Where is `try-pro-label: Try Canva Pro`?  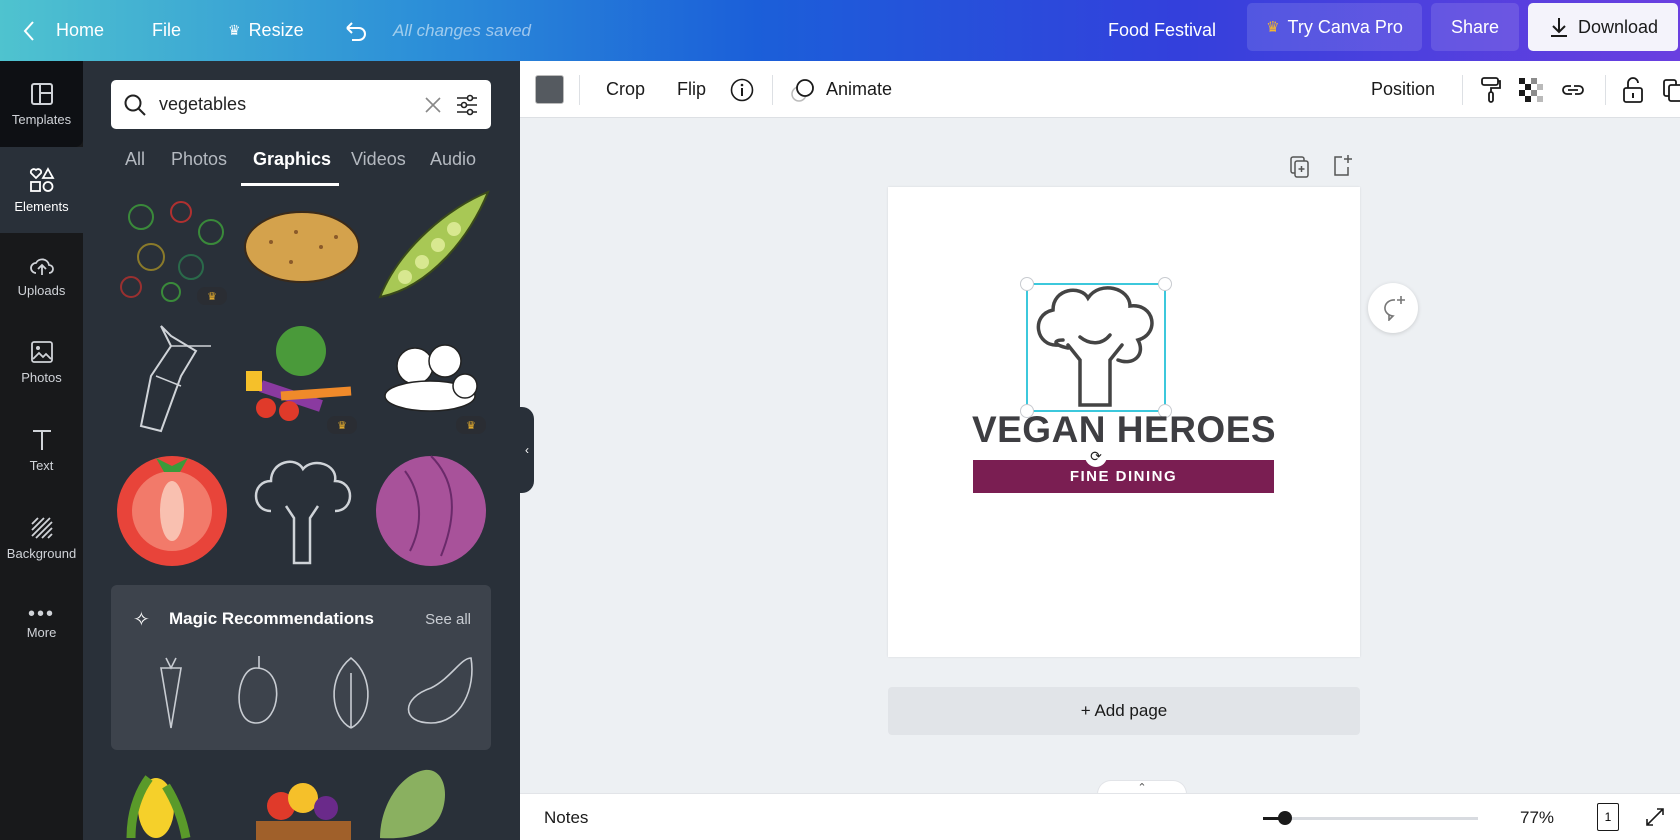
try-pro-label: Try Canva Pro is located at coordinates (1345, 26).